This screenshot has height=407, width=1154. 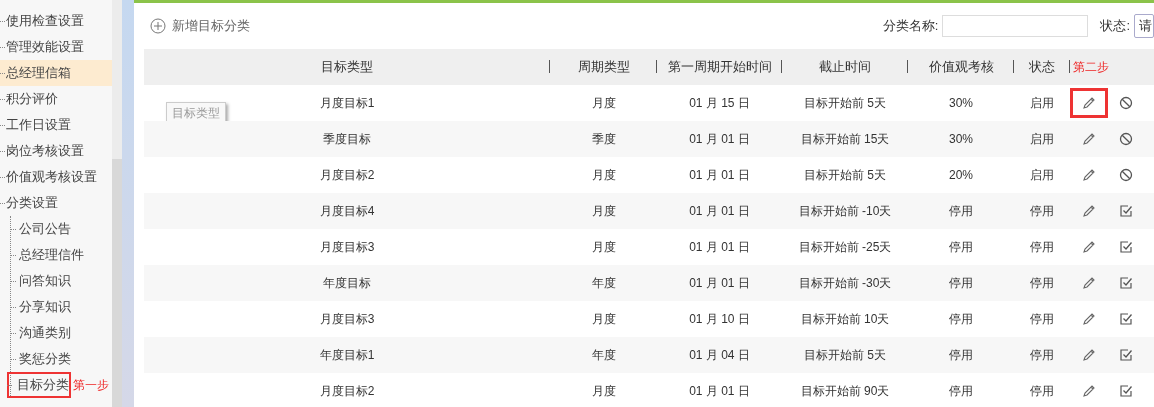 What do you see at coordinates (910, 26) in the screenshot?
I see `filter-label: 分类名称:` at bounding box center [910, 26].